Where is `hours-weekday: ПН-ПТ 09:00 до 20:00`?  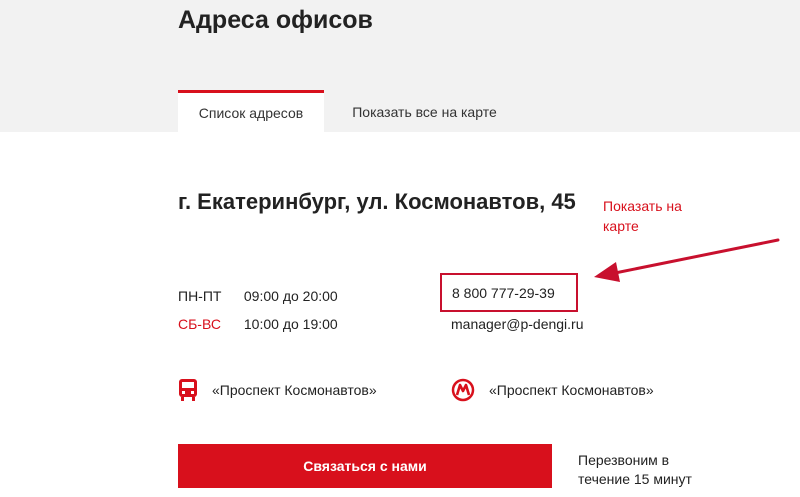 hours-weekday: ПН-ПТ 09:00 до 20:00 is located at coordinates (258, 296).